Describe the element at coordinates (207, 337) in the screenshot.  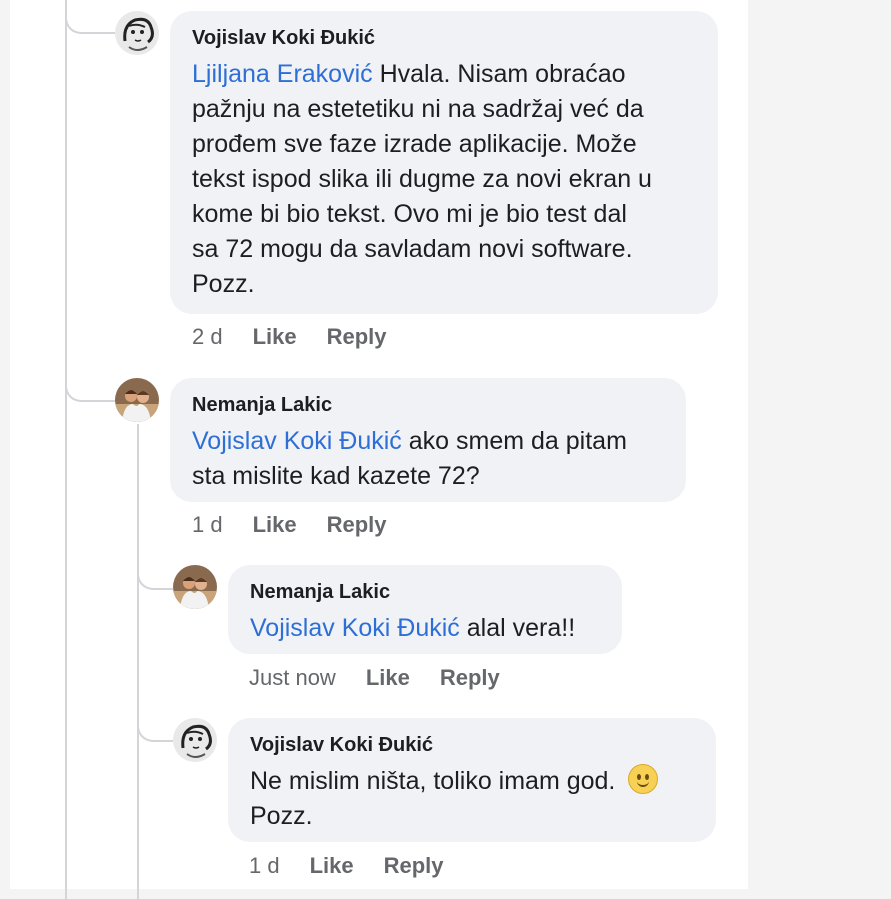
I see `comment-timestamp: 2 d` at that location.